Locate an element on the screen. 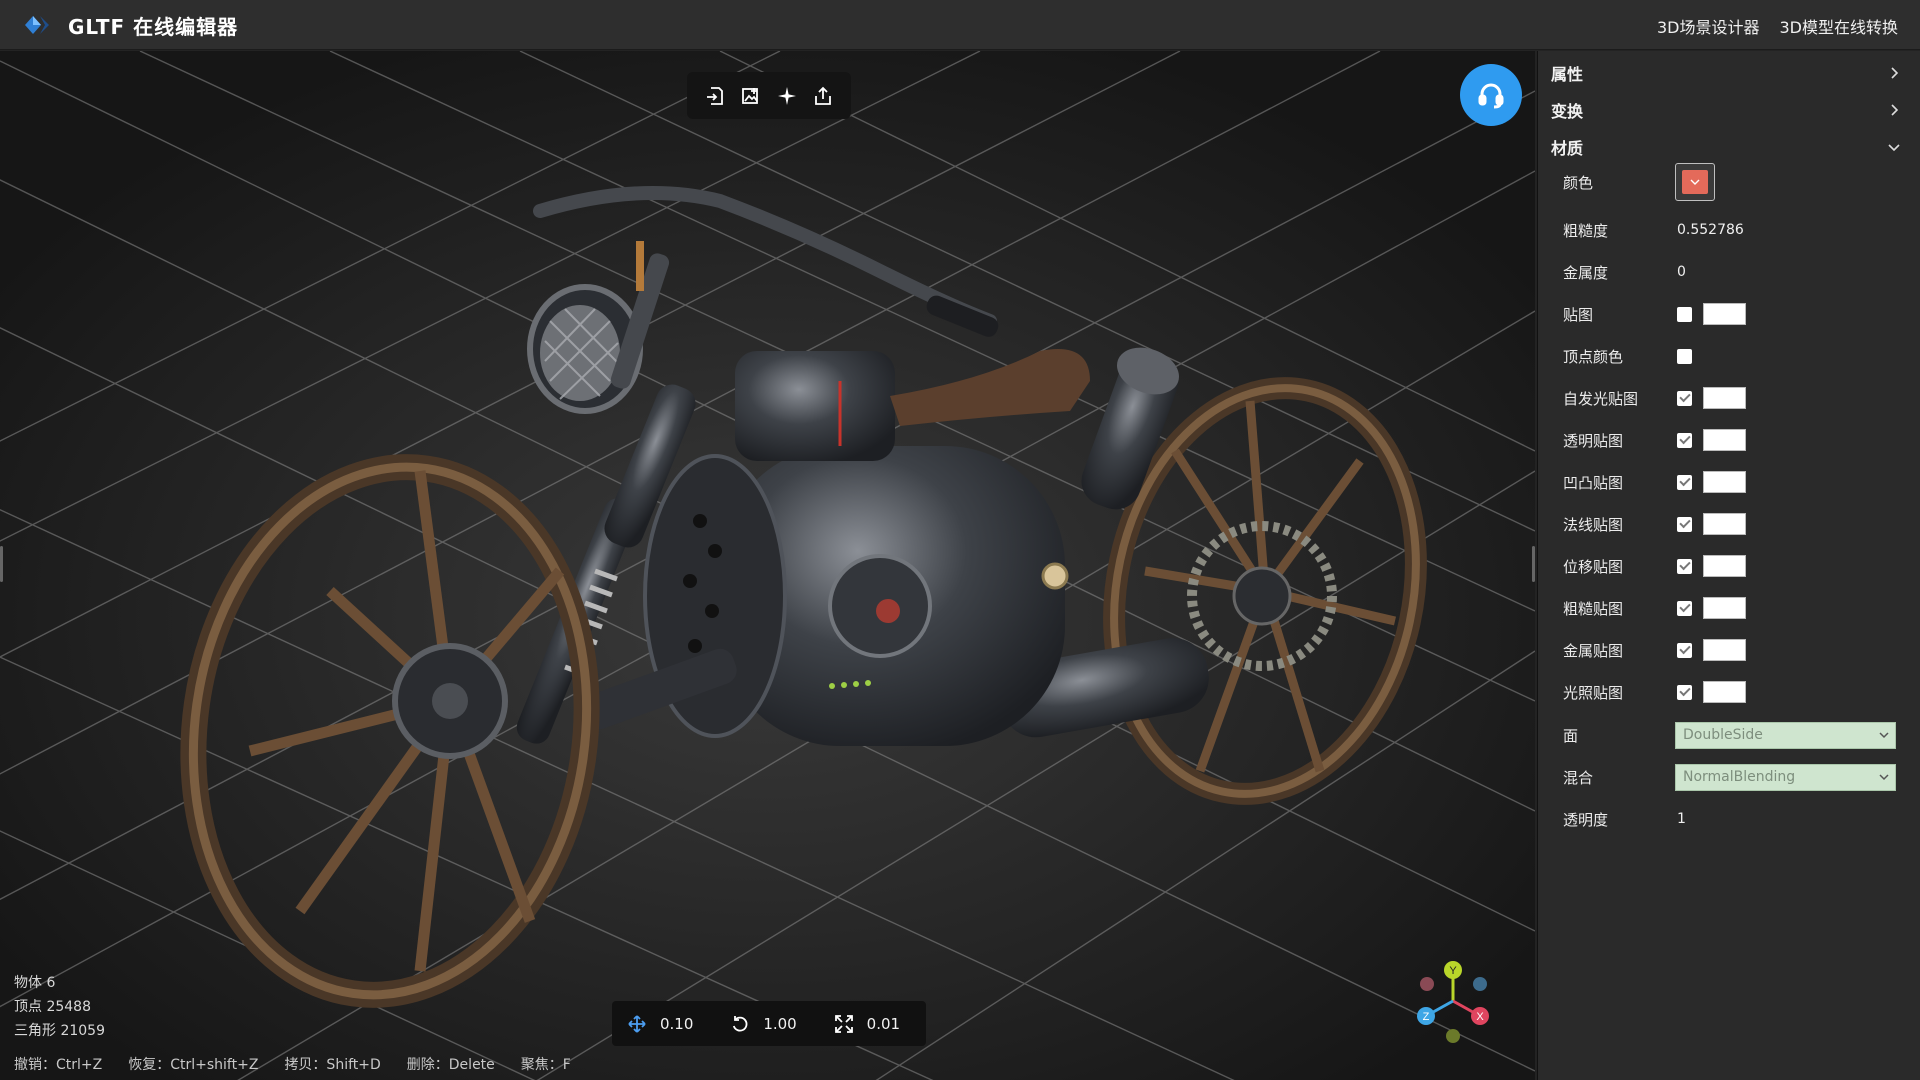 The width and height of the screenshot is (1920, 1080). map-checkbox is located at coordinates (1684, 314).